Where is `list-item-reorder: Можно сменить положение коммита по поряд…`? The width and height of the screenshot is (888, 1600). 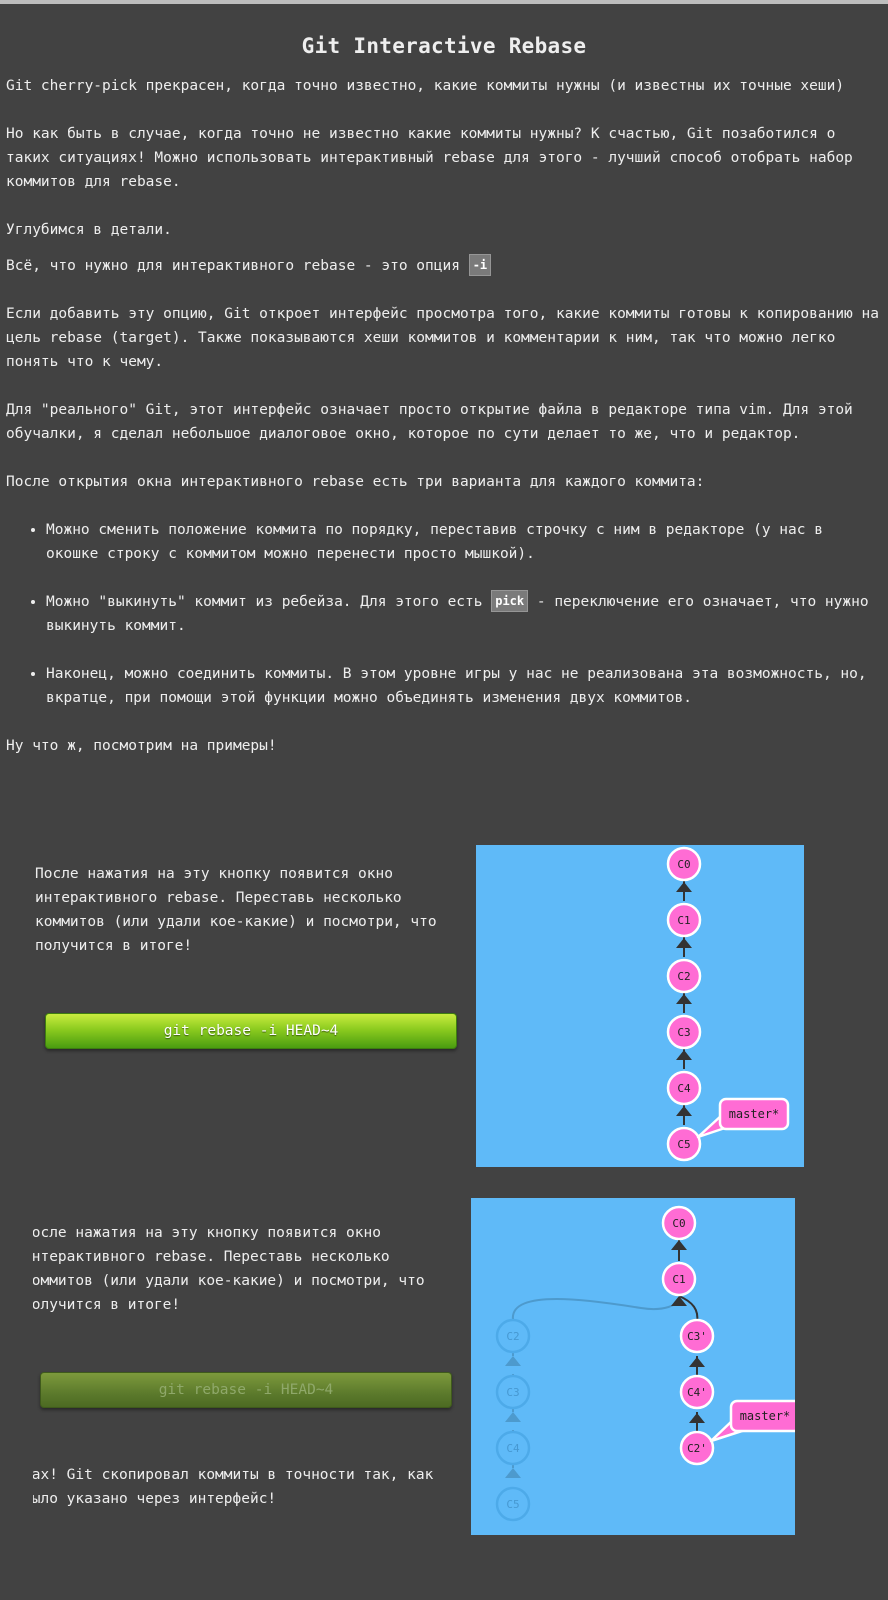
list-item-reorder: Можно сменить положение коммита по поряд… is located at coordinates (464, 542).